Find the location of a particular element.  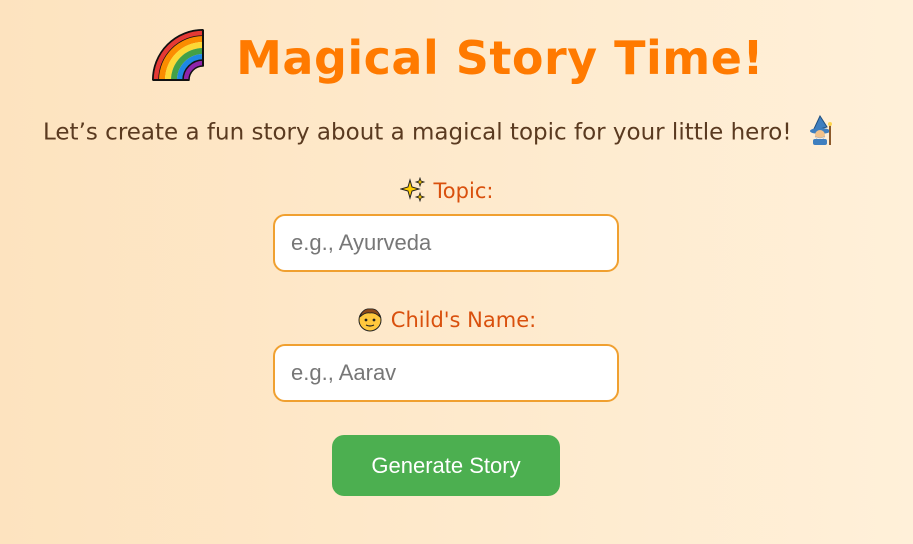

page-title: Magical Story Time! is located at coordinates (500, 58).